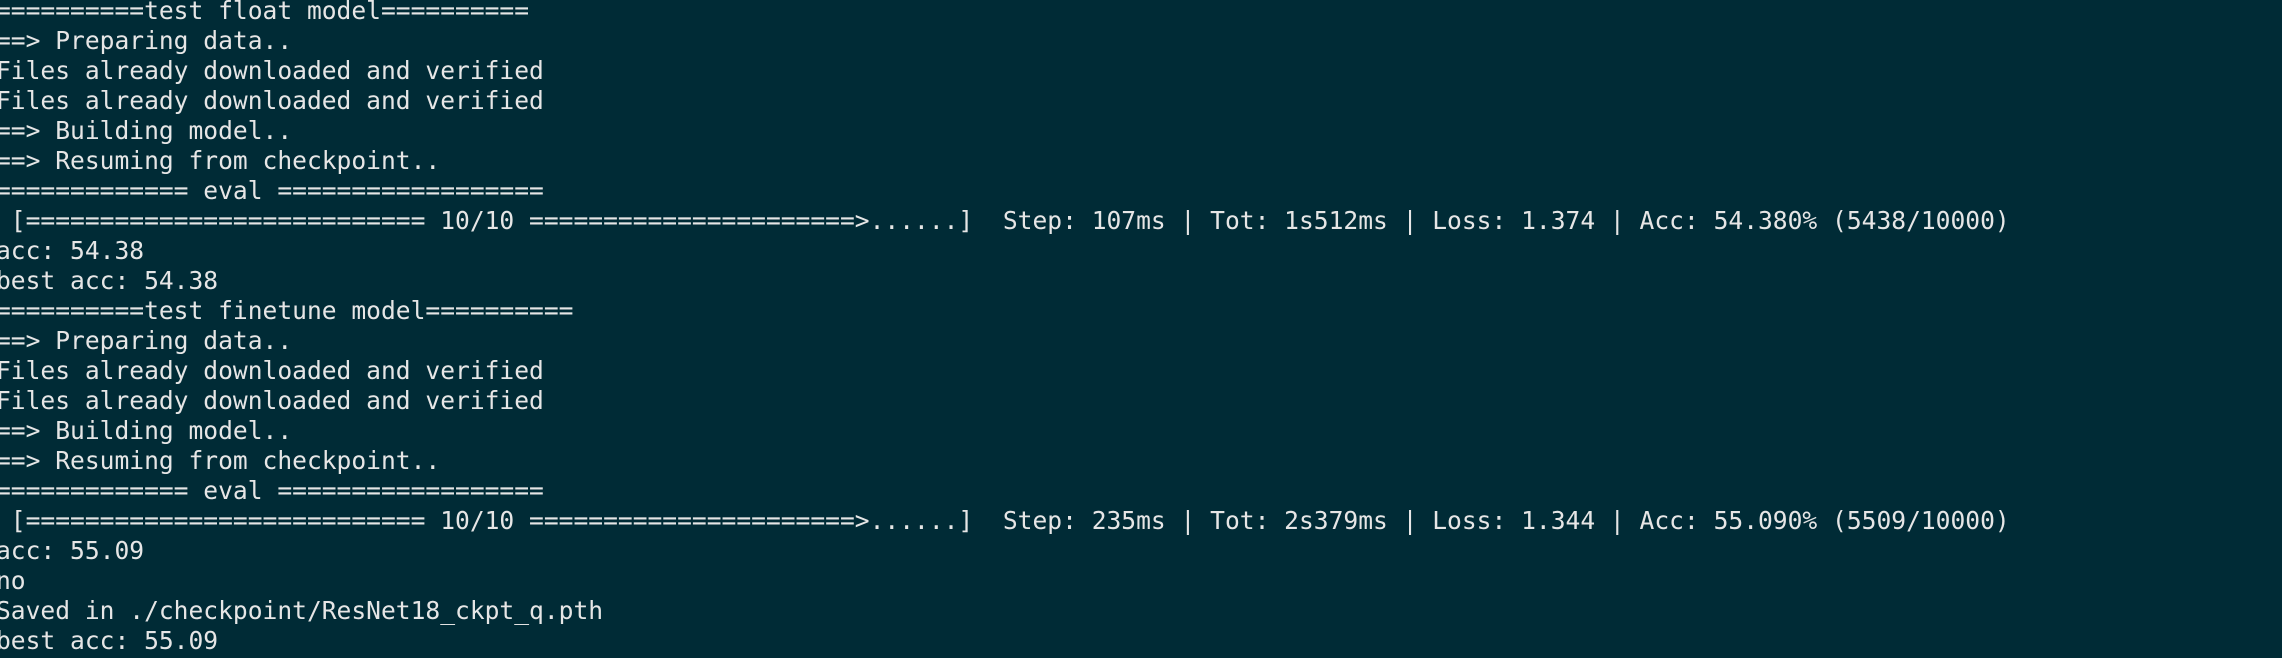  I want to click on terminal-line: best acc: 54.38, so click(109, 280).